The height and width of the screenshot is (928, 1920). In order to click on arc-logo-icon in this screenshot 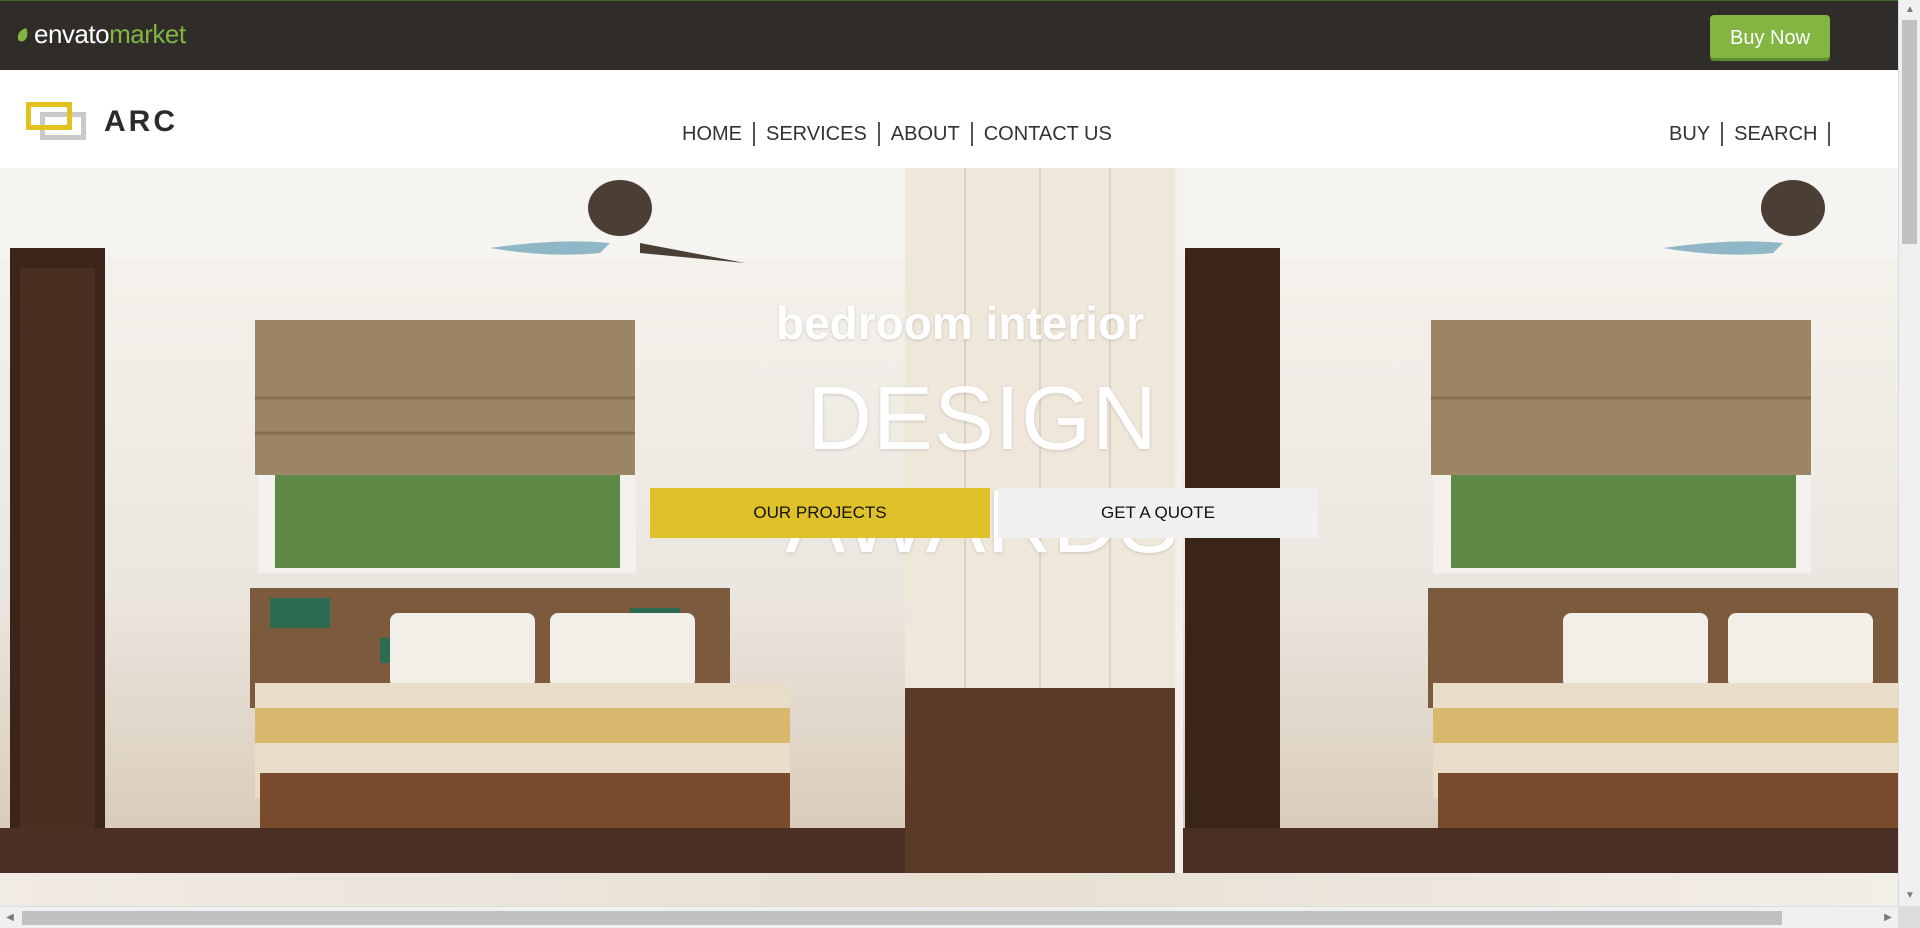, I will do `click(56, 122)`.